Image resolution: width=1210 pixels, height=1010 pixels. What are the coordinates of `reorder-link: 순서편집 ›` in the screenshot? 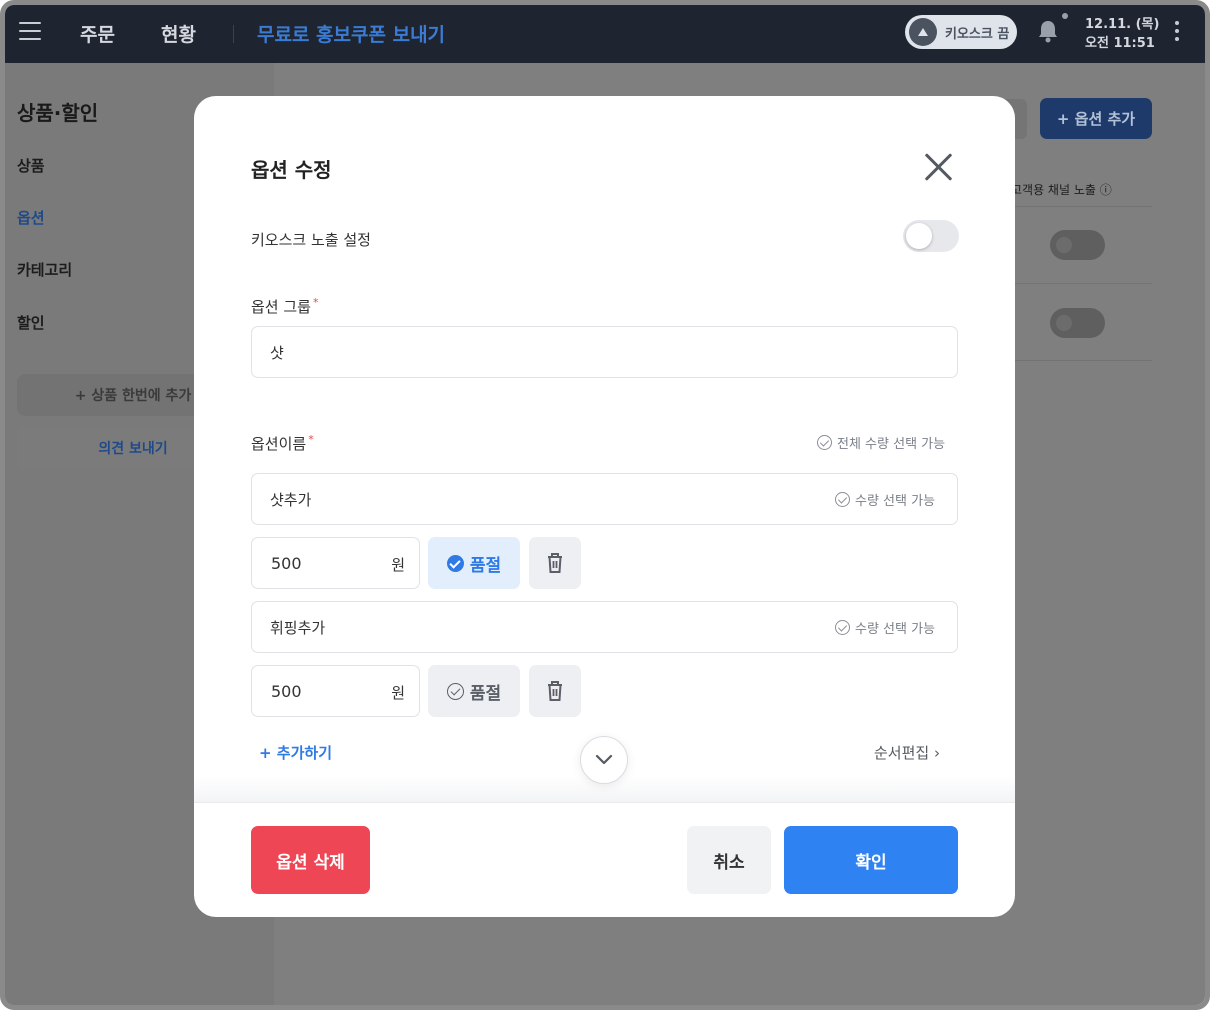 It's located at (907, 752).